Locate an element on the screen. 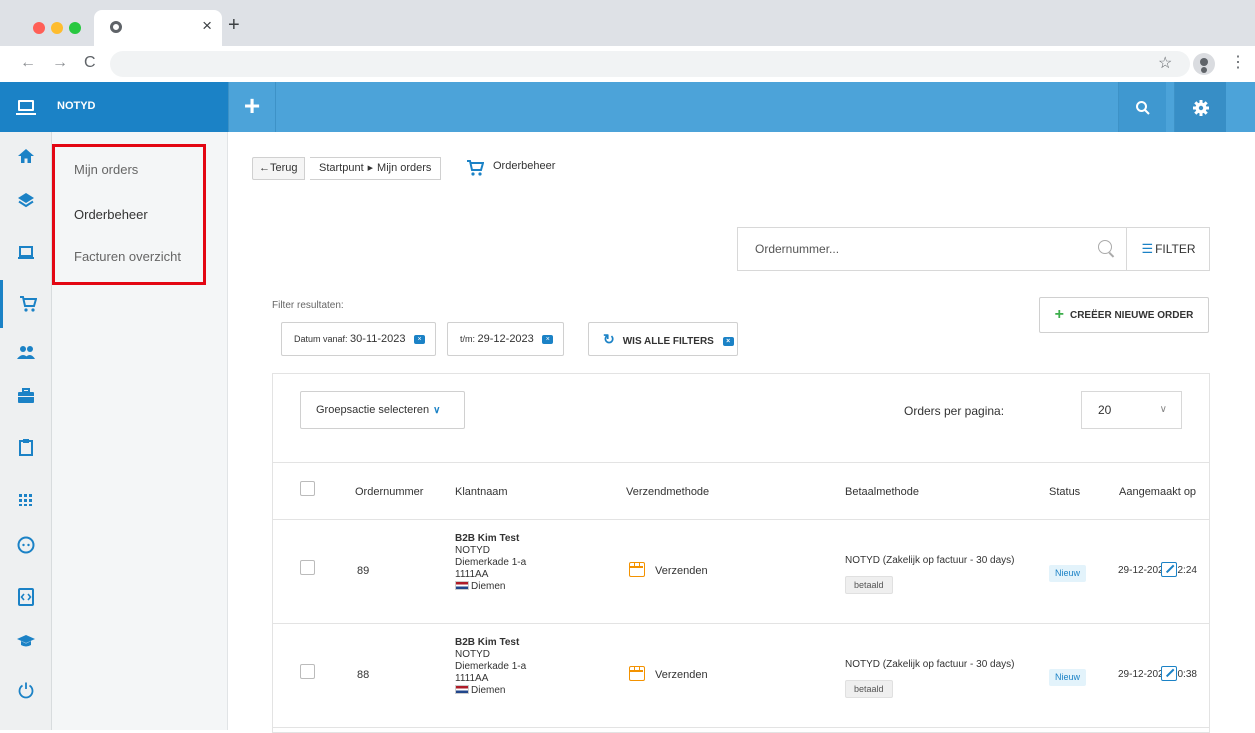 This screenshot has width=1255, height=733. submenu-item-facturen-overzicht: Facturen overzicht is located at coordinates (127, 256).